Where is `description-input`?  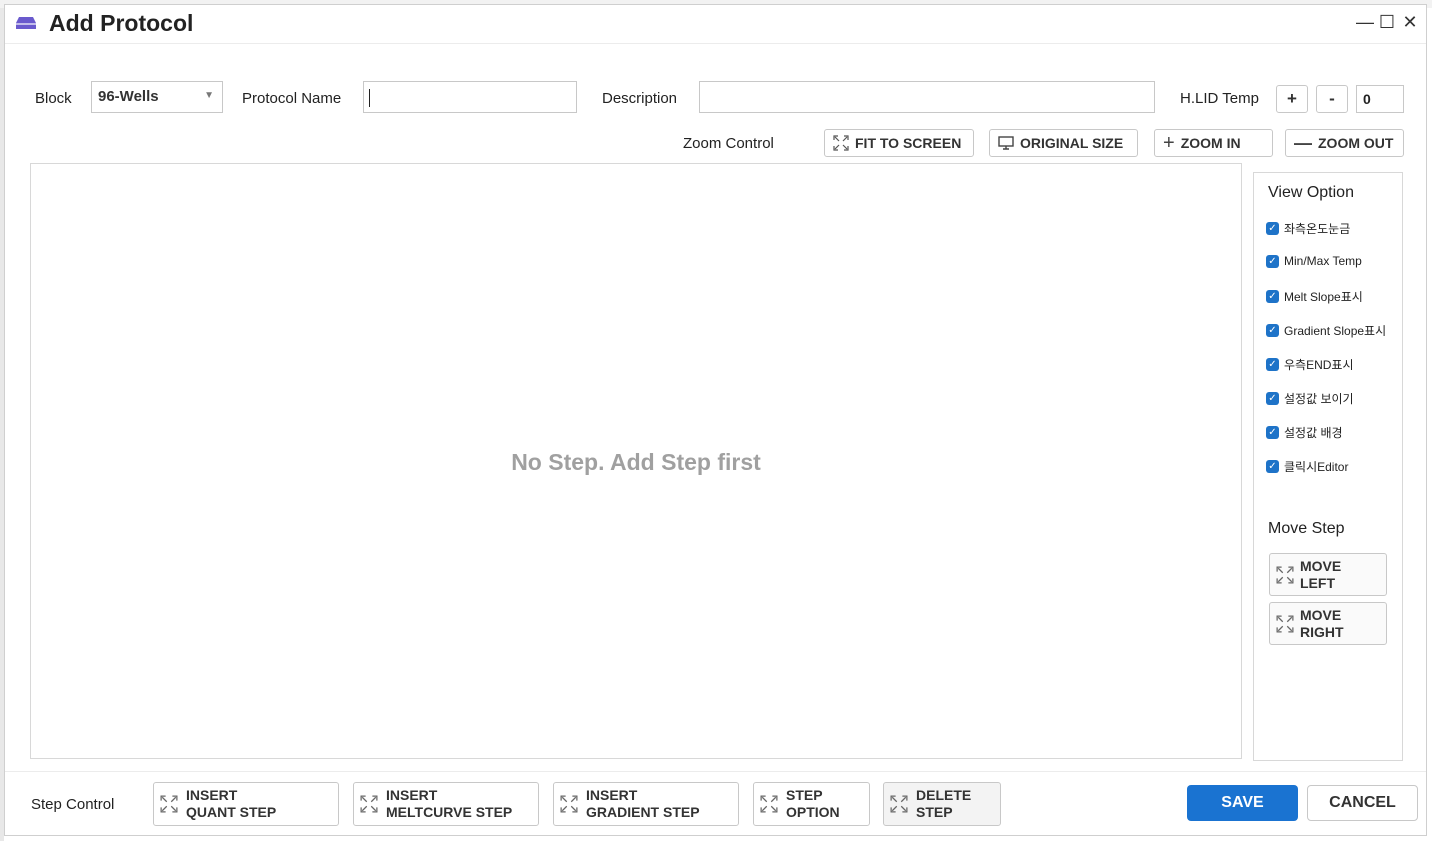
description-input is located at coordinates (927, 97).